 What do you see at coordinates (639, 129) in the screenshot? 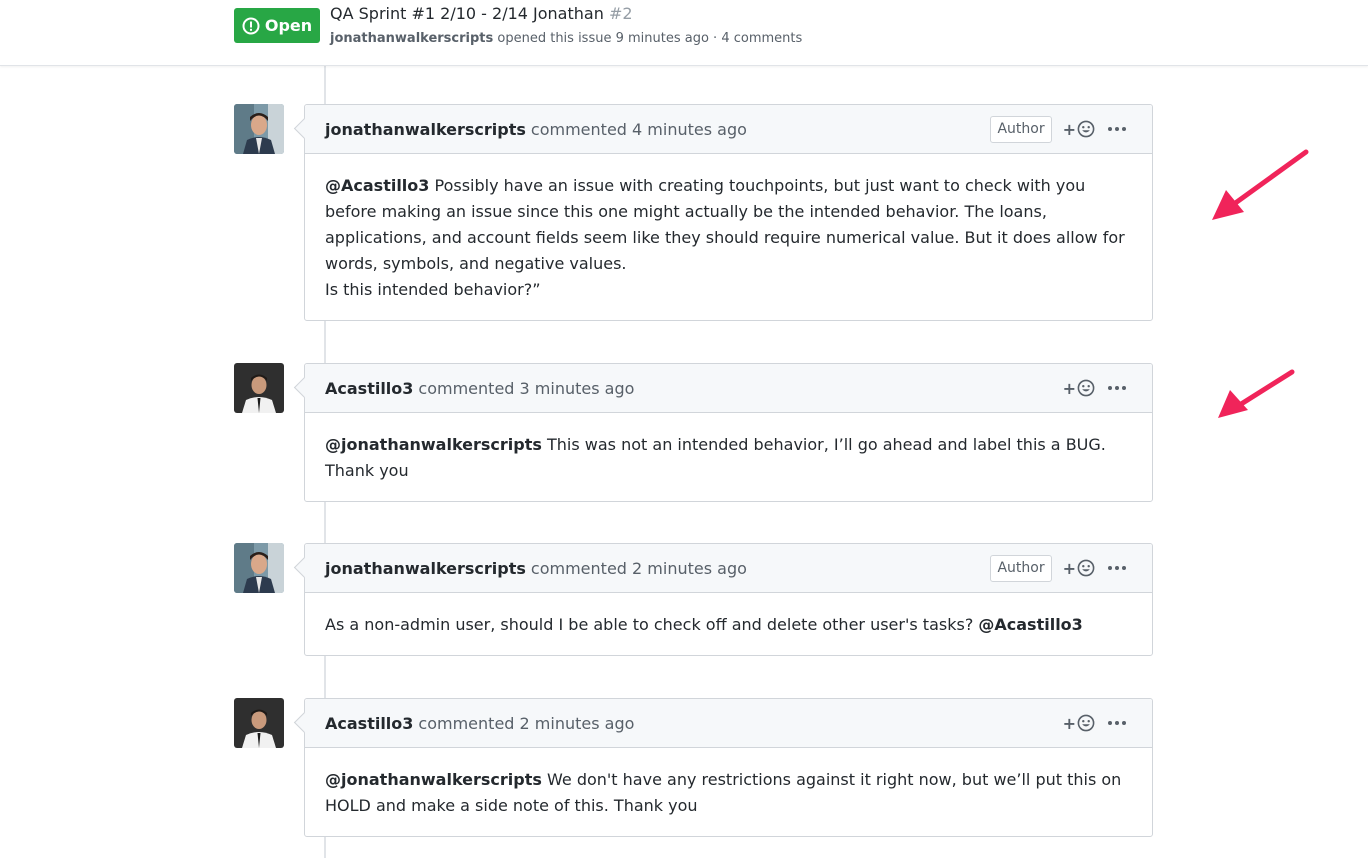
I see `comment-timestamp: commented 4 minutes ago` at bounding box center [639, 129].